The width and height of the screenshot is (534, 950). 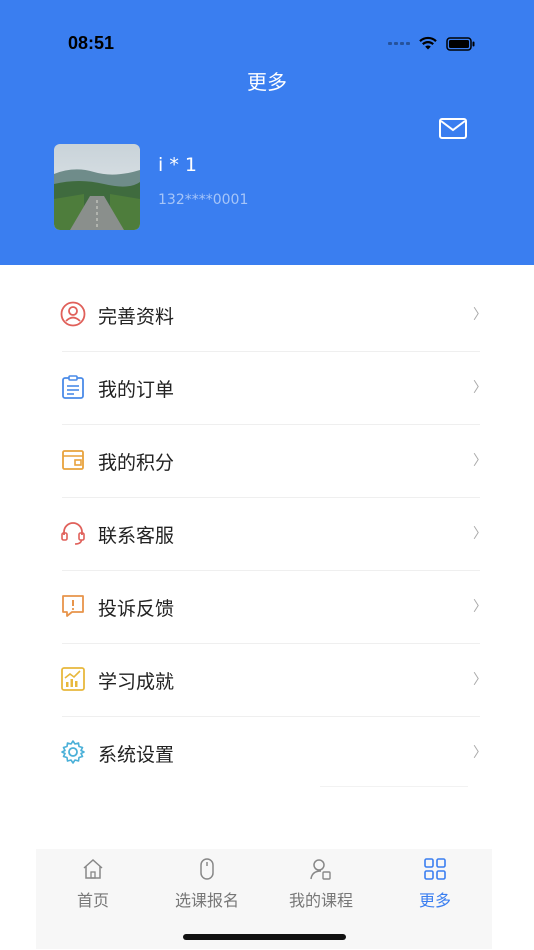 What do you see at coordinates (435, 884) in the screenshot?
I see `tab-more: 更多` at bounding box center [435, 884].